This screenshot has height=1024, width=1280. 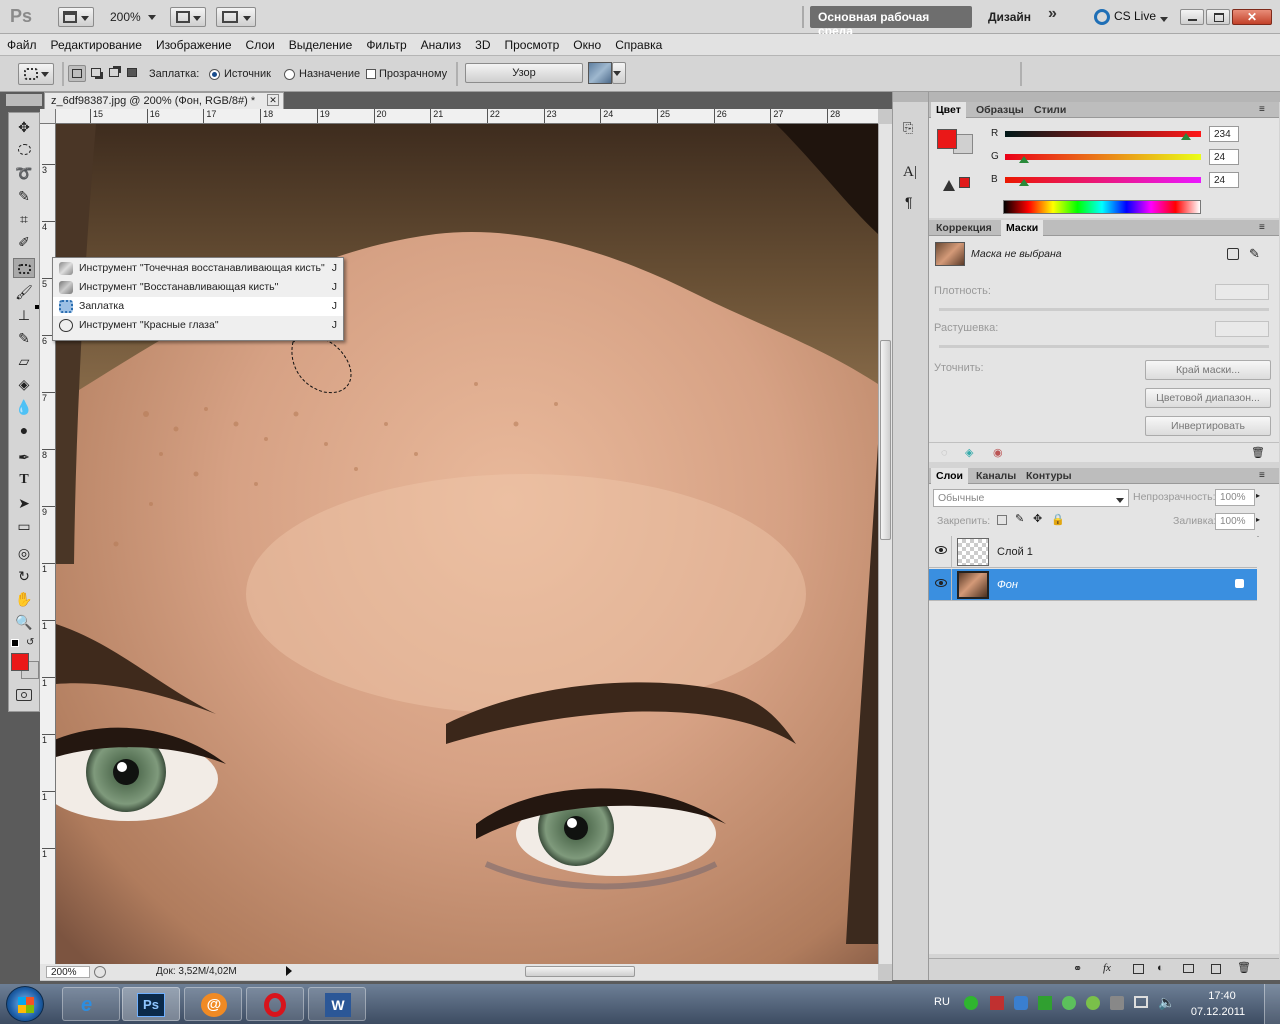 I want to click on status-info-icon, so click(x=100, y=972).